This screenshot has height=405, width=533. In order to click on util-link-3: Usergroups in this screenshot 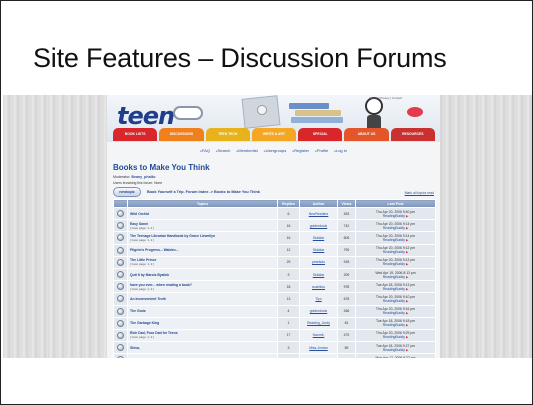, I will do `click(275, 150)`.